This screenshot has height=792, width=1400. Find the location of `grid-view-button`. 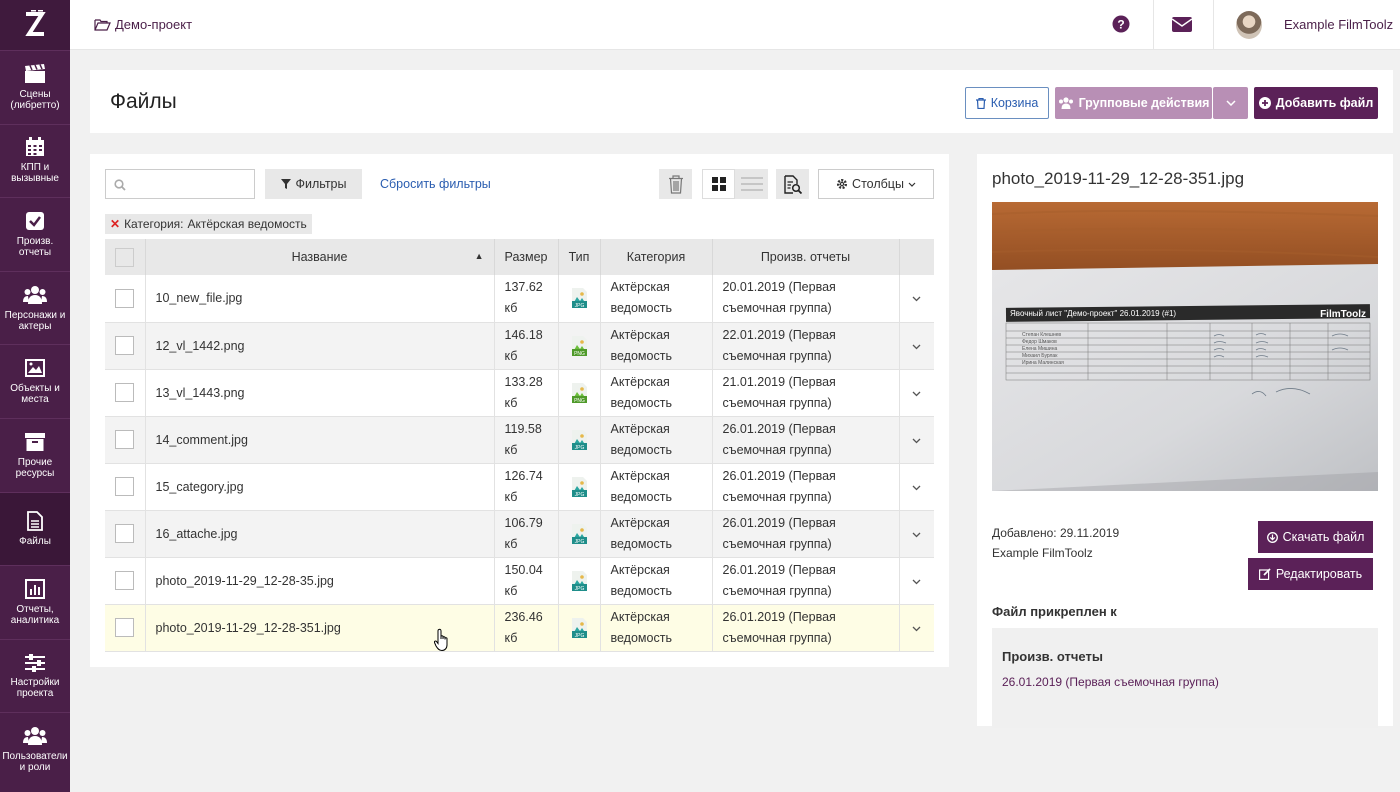

grid-view-button is located at coordinates (718, 184).